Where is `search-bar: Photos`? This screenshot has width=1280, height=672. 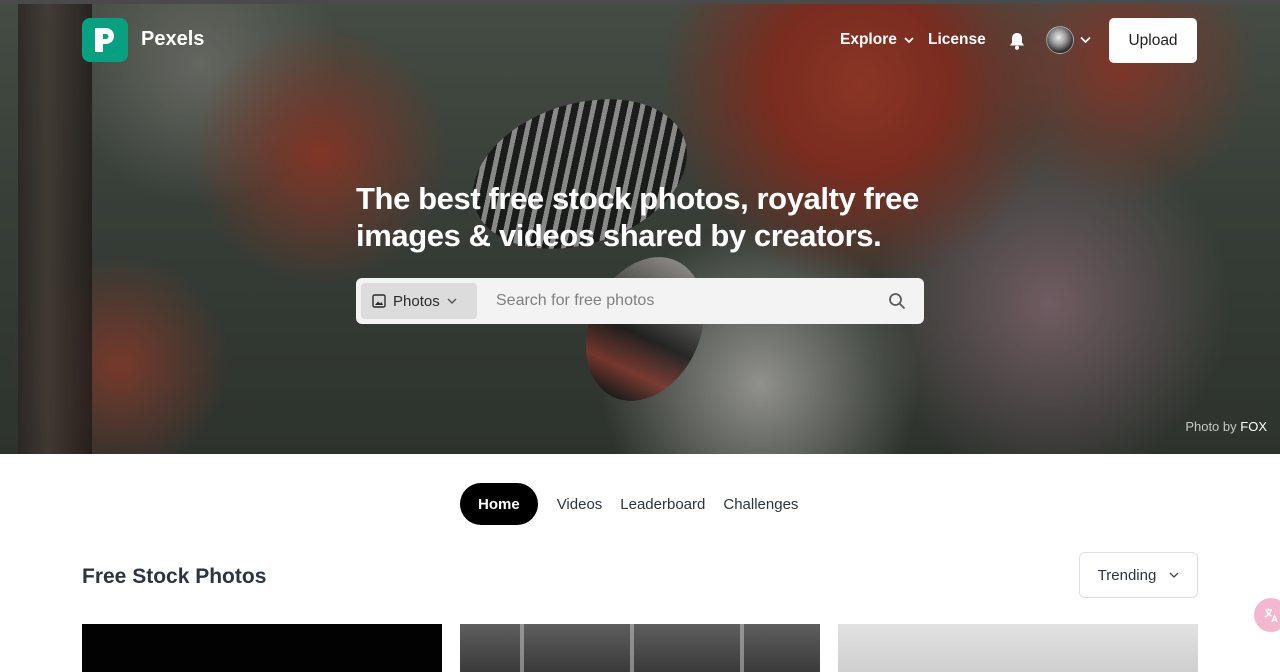 search-bar: Photos is located at coordinates (640, 301).